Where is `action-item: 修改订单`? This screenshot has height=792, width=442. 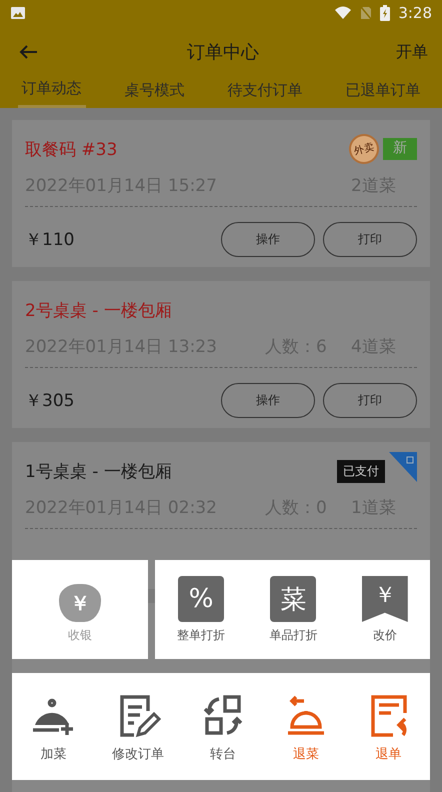
action-item: 修改订单 is located at coordinates (138, 726).